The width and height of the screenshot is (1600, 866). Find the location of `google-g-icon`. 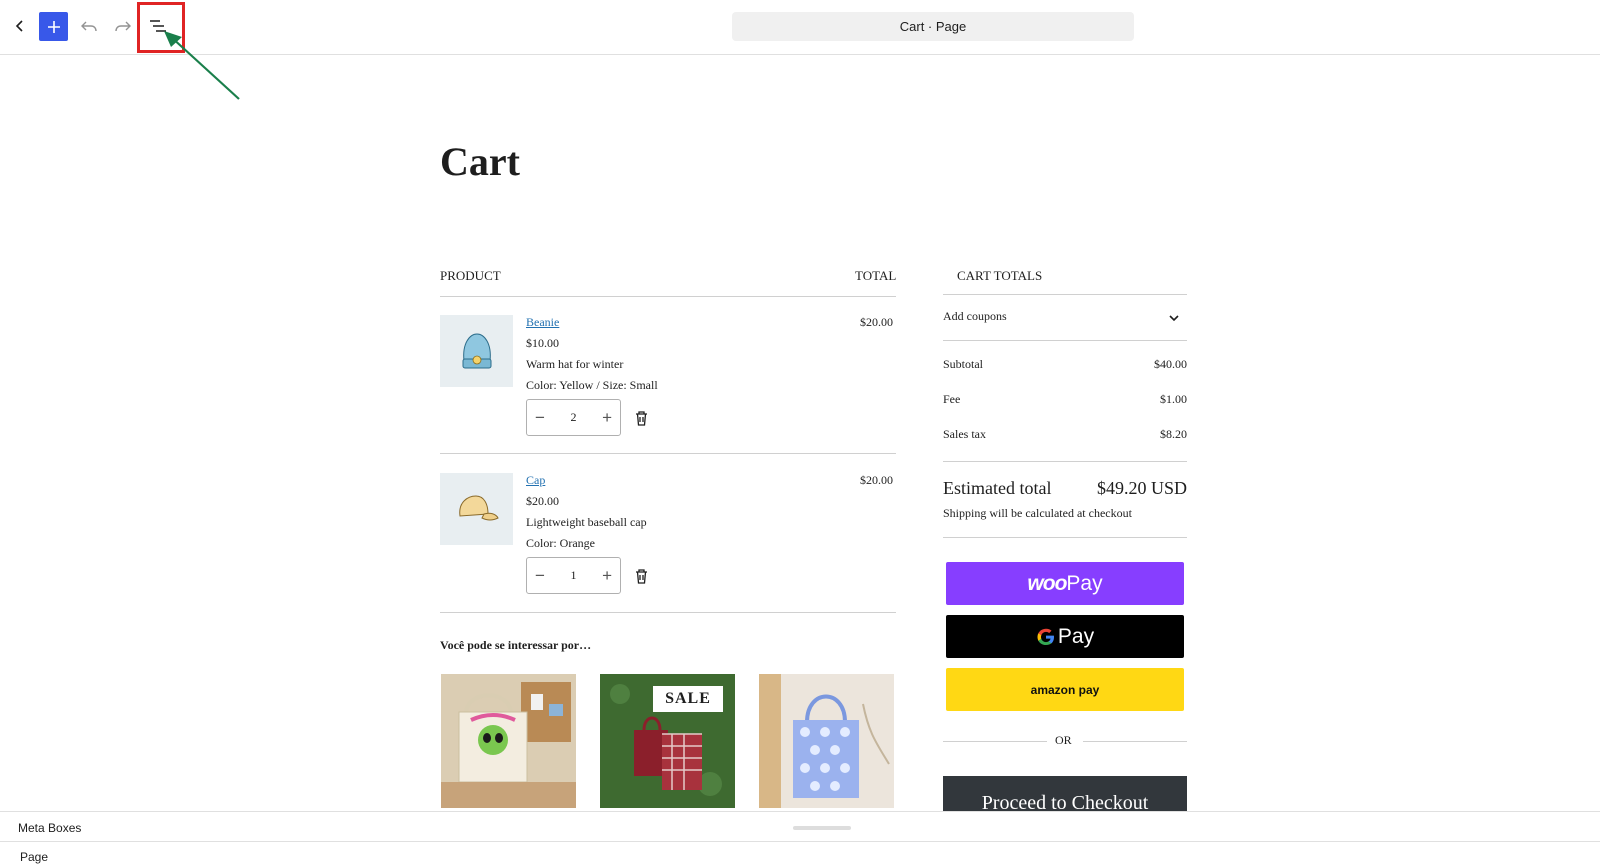

google-g-icon is located at coordinates (1045, 636).